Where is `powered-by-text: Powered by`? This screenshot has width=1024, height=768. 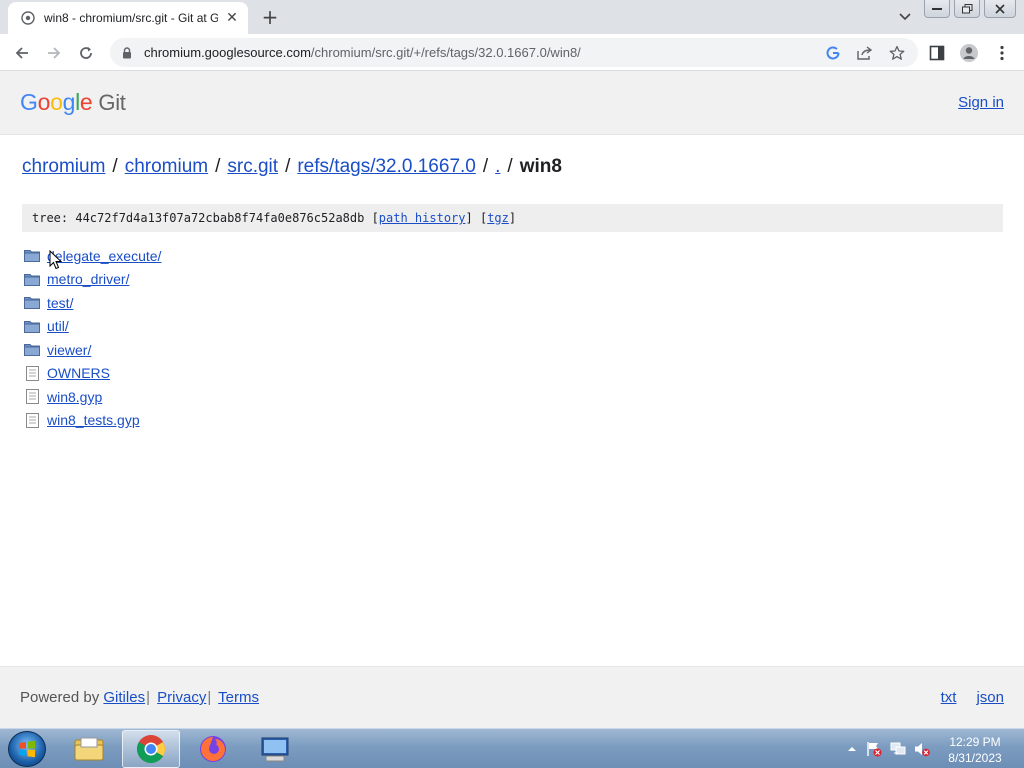
powered-by-text: Powered by is located at coordinates (60, 697).